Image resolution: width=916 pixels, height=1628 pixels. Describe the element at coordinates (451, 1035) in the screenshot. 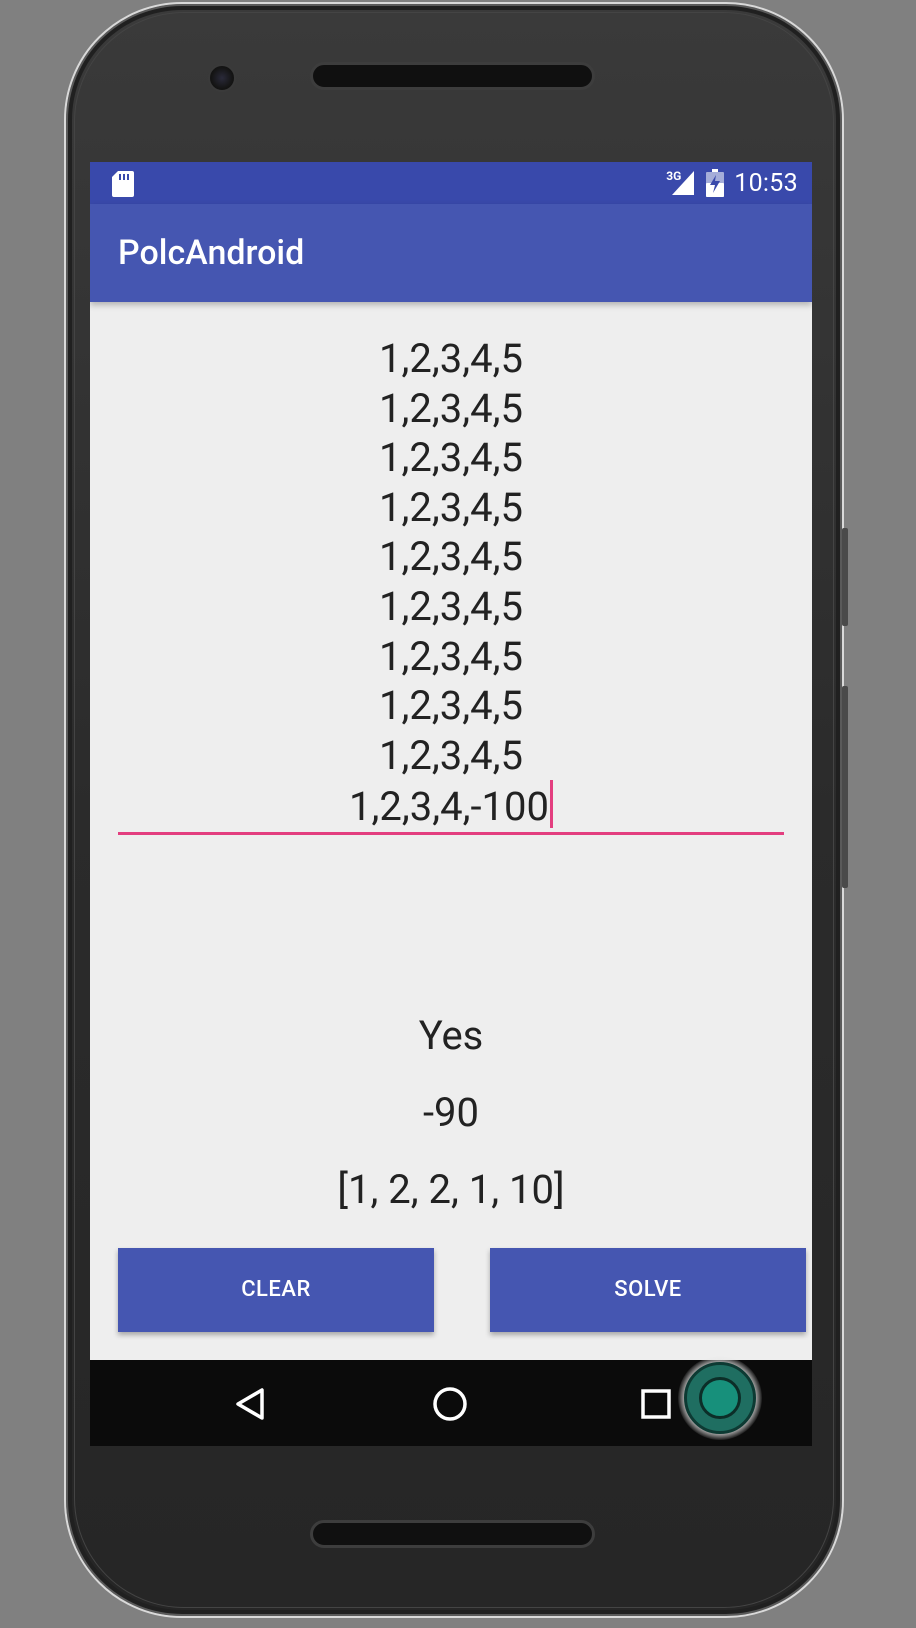

I see `result-answer: Yes` at that location.